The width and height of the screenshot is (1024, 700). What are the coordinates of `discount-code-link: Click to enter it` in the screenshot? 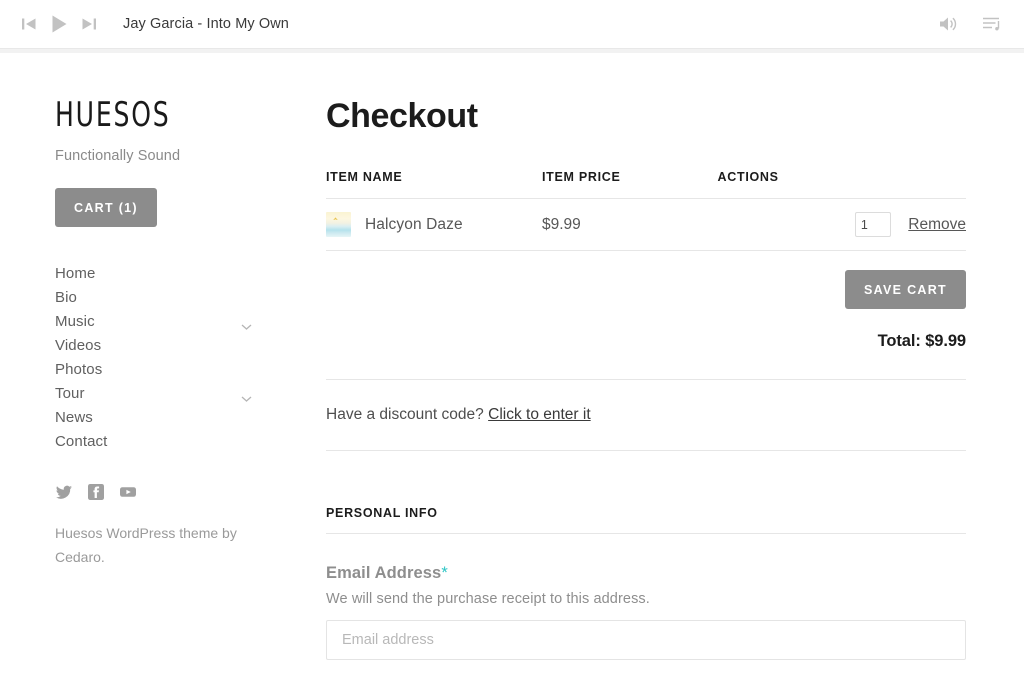 It's located at (539, 414).